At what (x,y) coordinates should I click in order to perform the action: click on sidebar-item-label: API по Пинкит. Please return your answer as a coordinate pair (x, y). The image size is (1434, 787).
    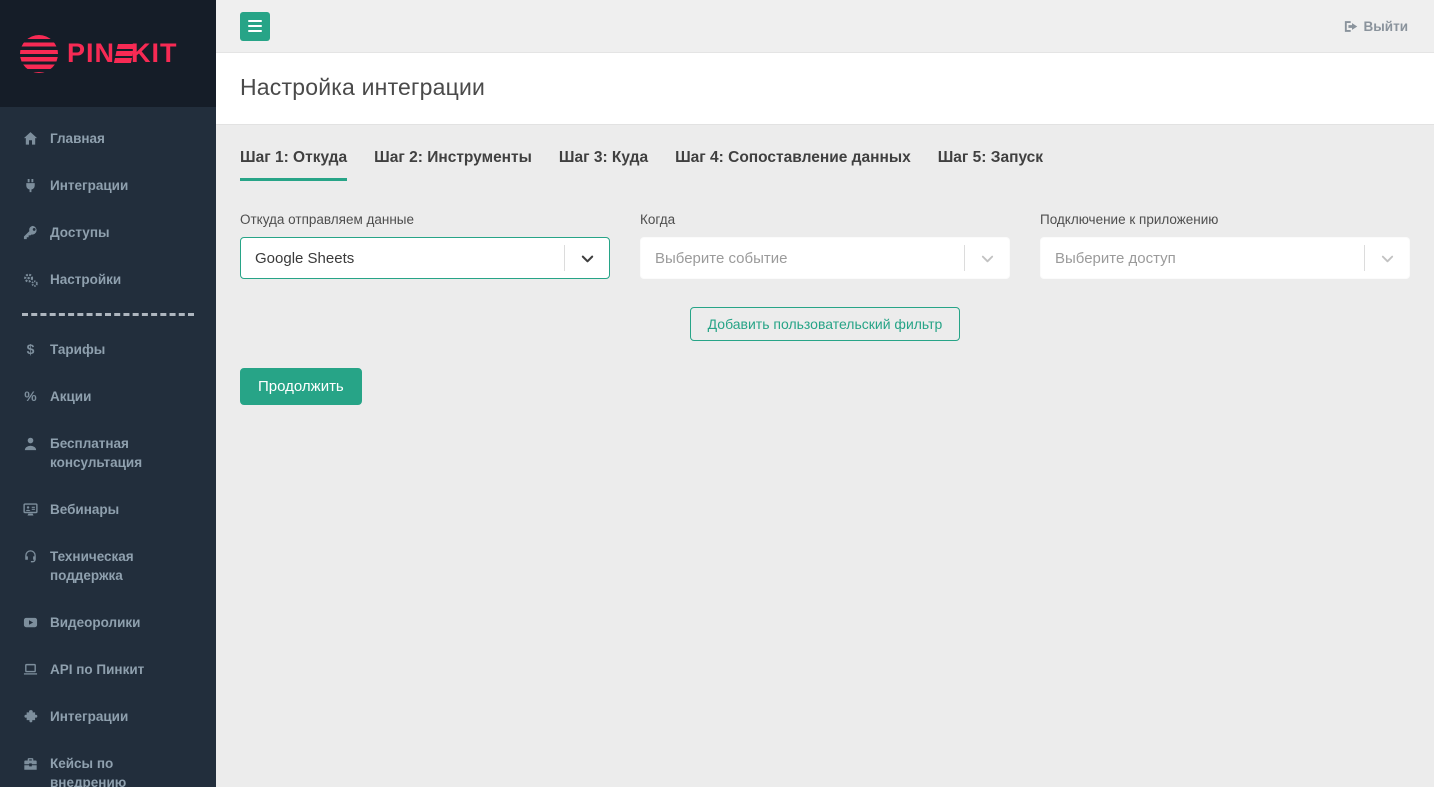
    Looking at the image, I should click on (97, 669).